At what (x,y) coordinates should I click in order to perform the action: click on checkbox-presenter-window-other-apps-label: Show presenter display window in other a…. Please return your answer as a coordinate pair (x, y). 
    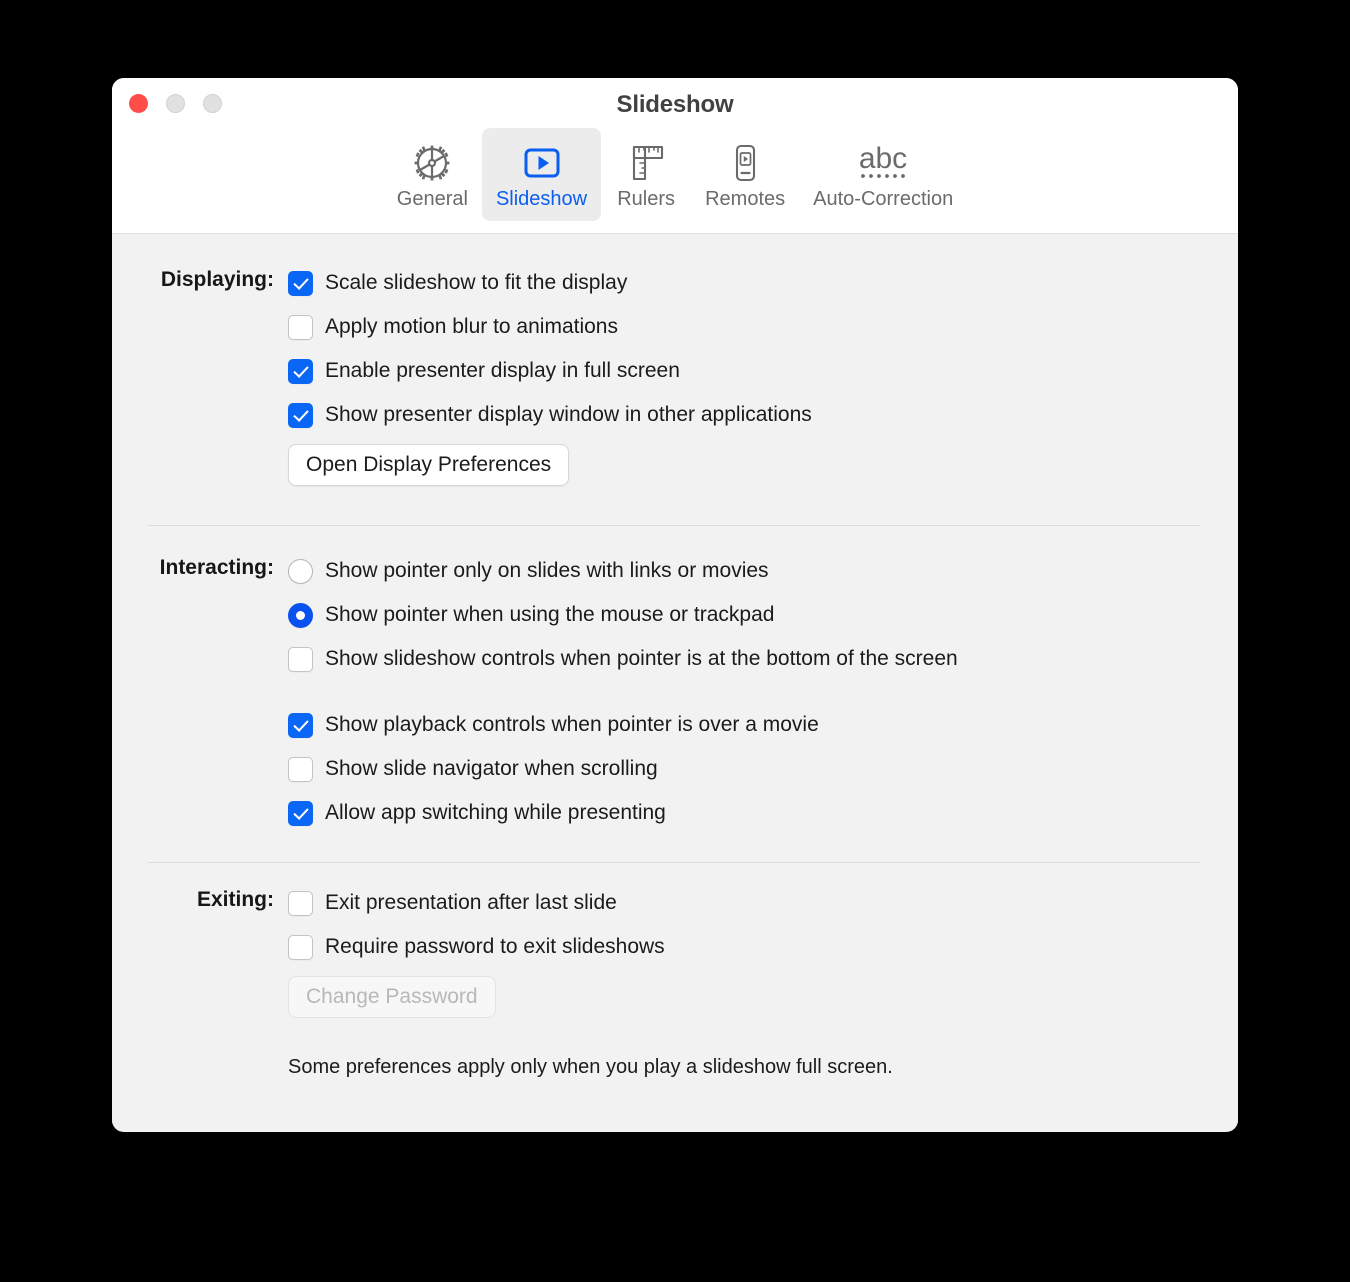
    Looking at the image, I should click on (568, 414).